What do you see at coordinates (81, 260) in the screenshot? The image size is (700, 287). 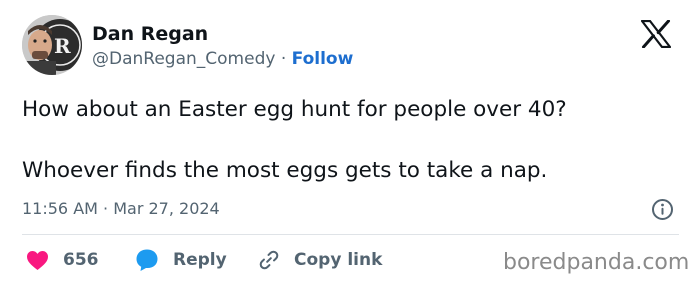 I see `like-count: 656` at bounding box center [81, 260].